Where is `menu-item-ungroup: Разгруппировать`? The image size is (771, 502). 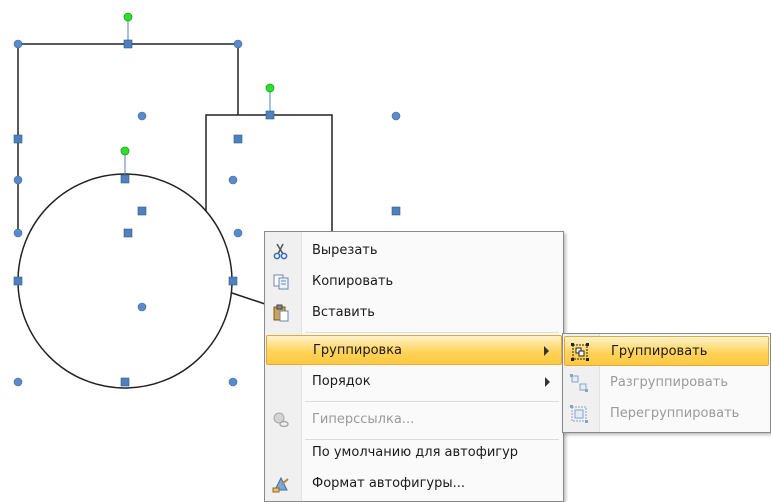 menu-item-ungroup: Разгруппировать is located at coordinates (666, 383).